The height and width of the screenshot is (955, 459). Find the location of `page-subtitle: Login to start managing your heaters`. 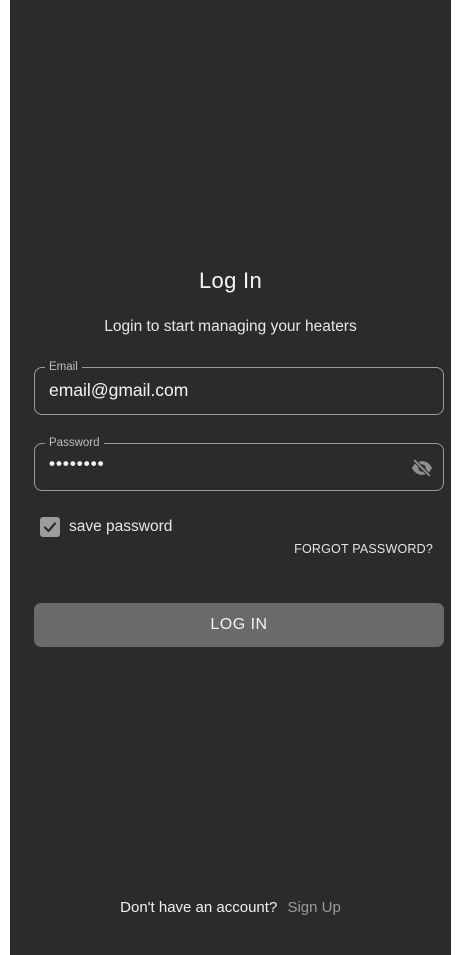

page-subtitle: Login to start managing your heaters is located at coordinates (230, 326).